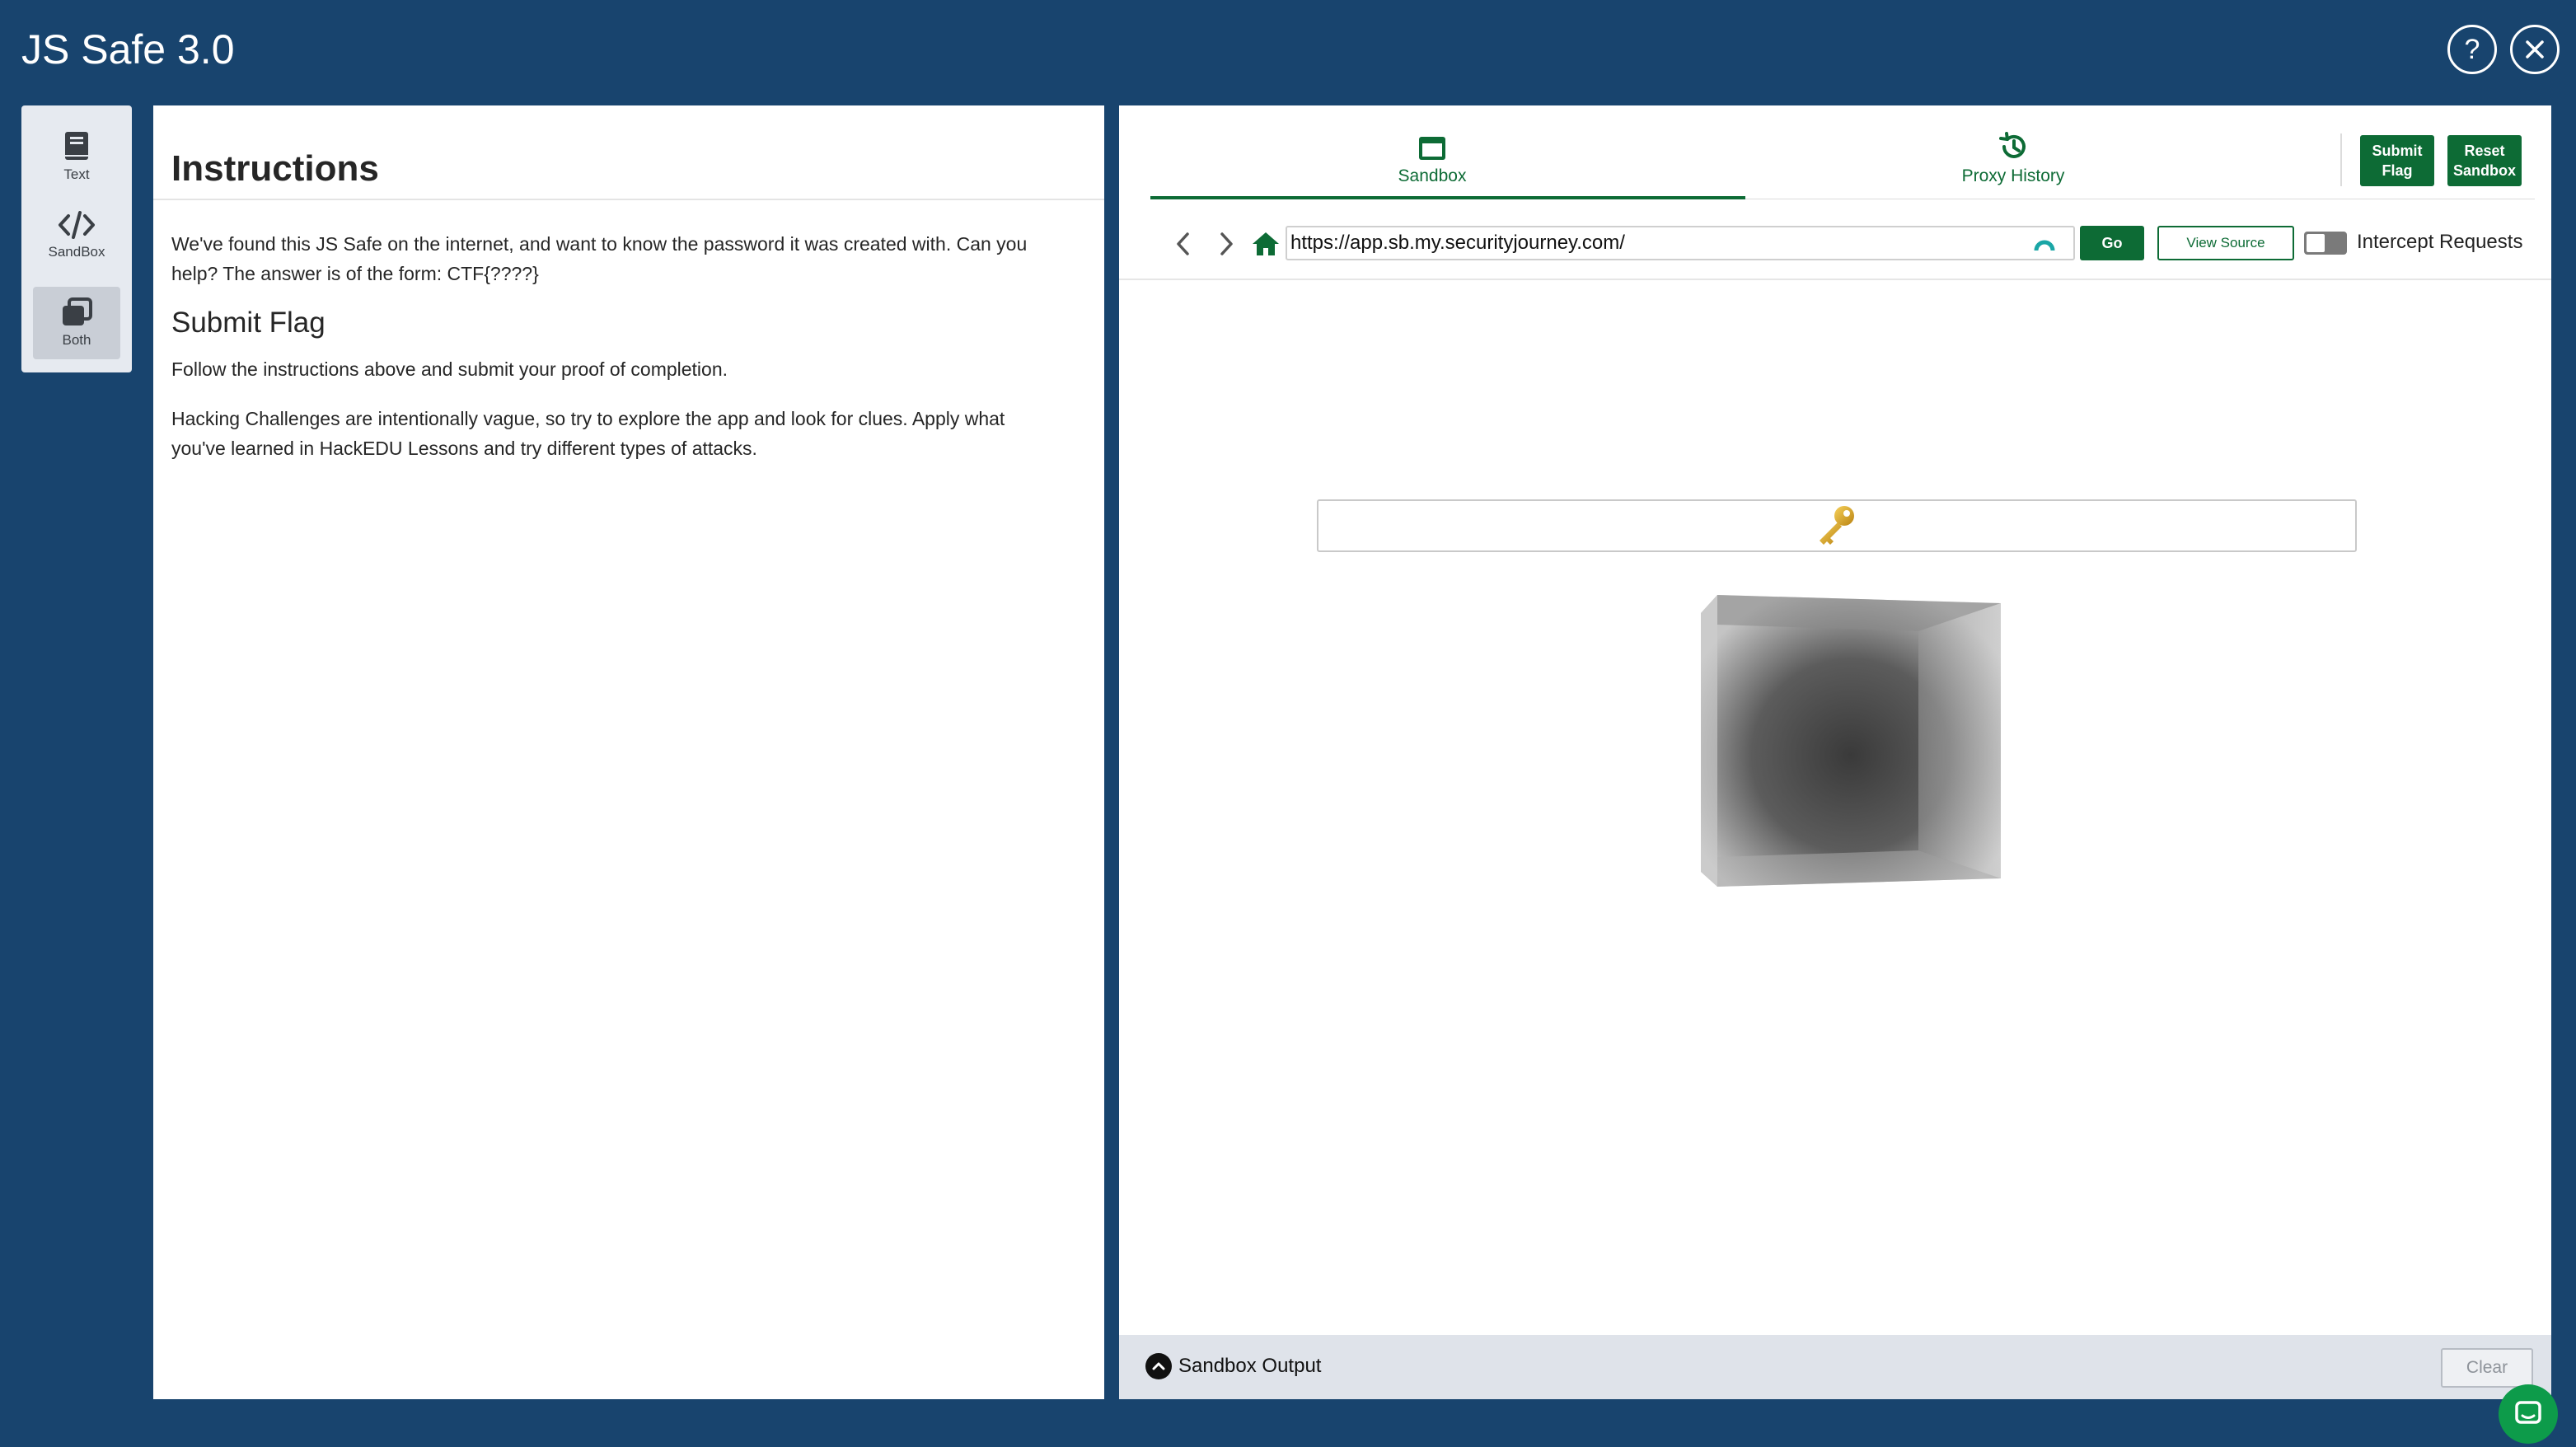  I want to click on rail-item-label: Text, so click(76, 174).